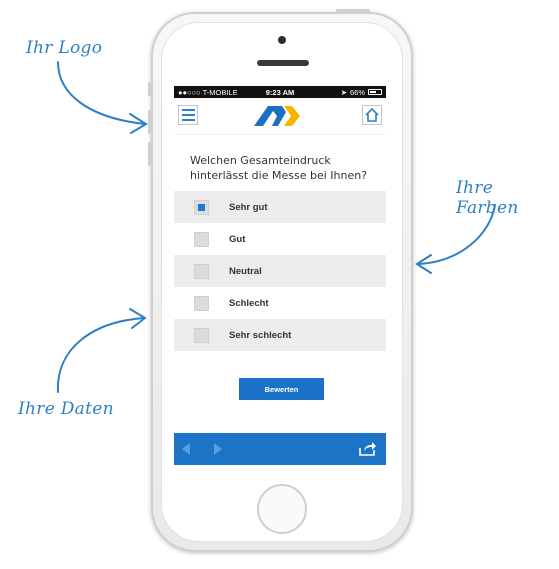 The height and width of the screenshot is (569, 559). What do you see at coordinates (201, 239) in the screenshot?
I see `checkbox-gut` at bounding box center [201, 239].